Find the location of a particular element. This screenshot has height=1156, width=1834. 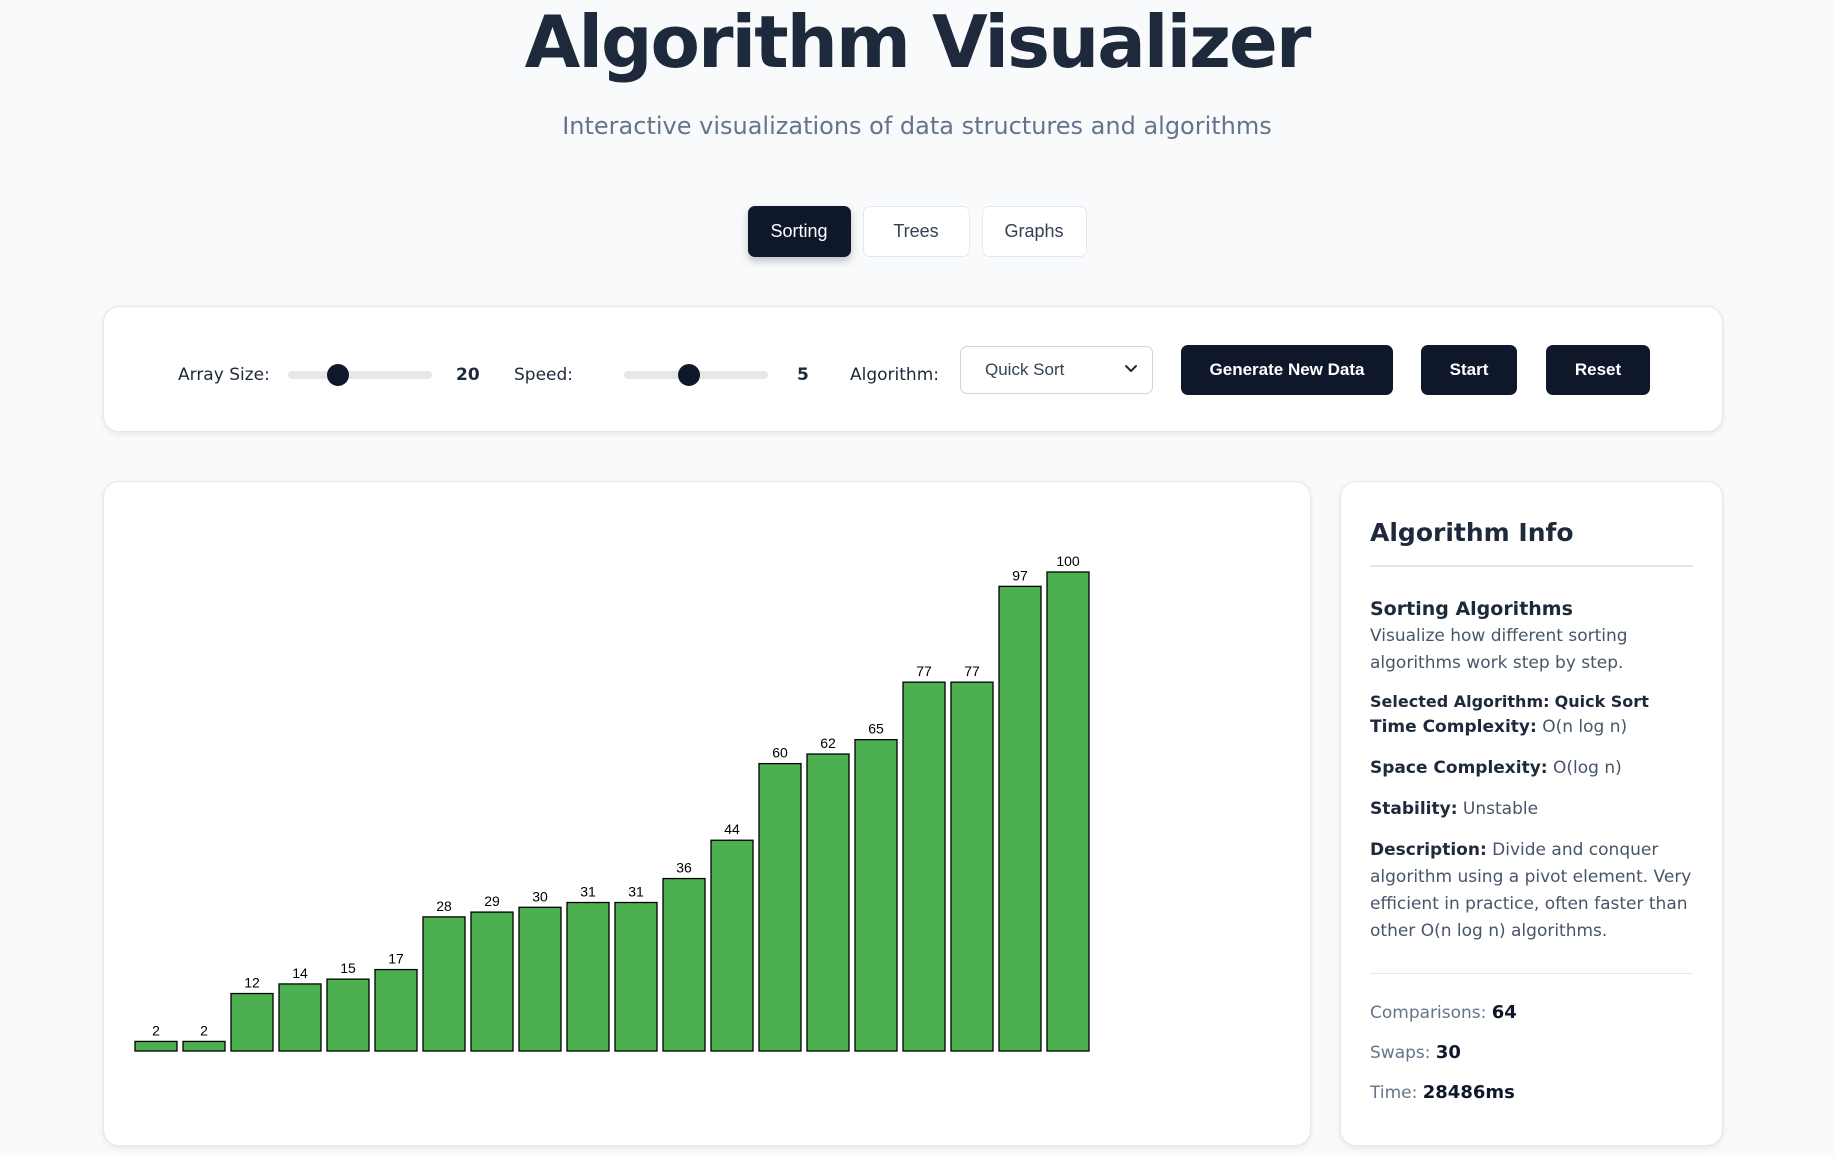

bar-label-19: 100 is located at coordinates (1068, 561).